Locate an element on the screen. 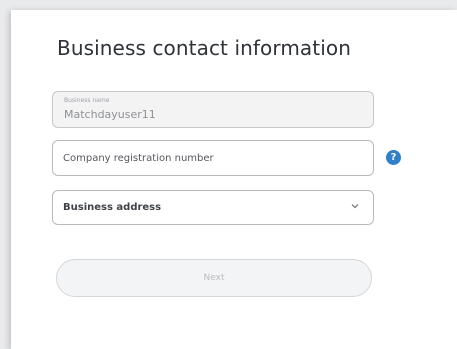 The height and width of the screenshot is (349, 457). business-address-select: Business address is located at coordinates (213, 207).